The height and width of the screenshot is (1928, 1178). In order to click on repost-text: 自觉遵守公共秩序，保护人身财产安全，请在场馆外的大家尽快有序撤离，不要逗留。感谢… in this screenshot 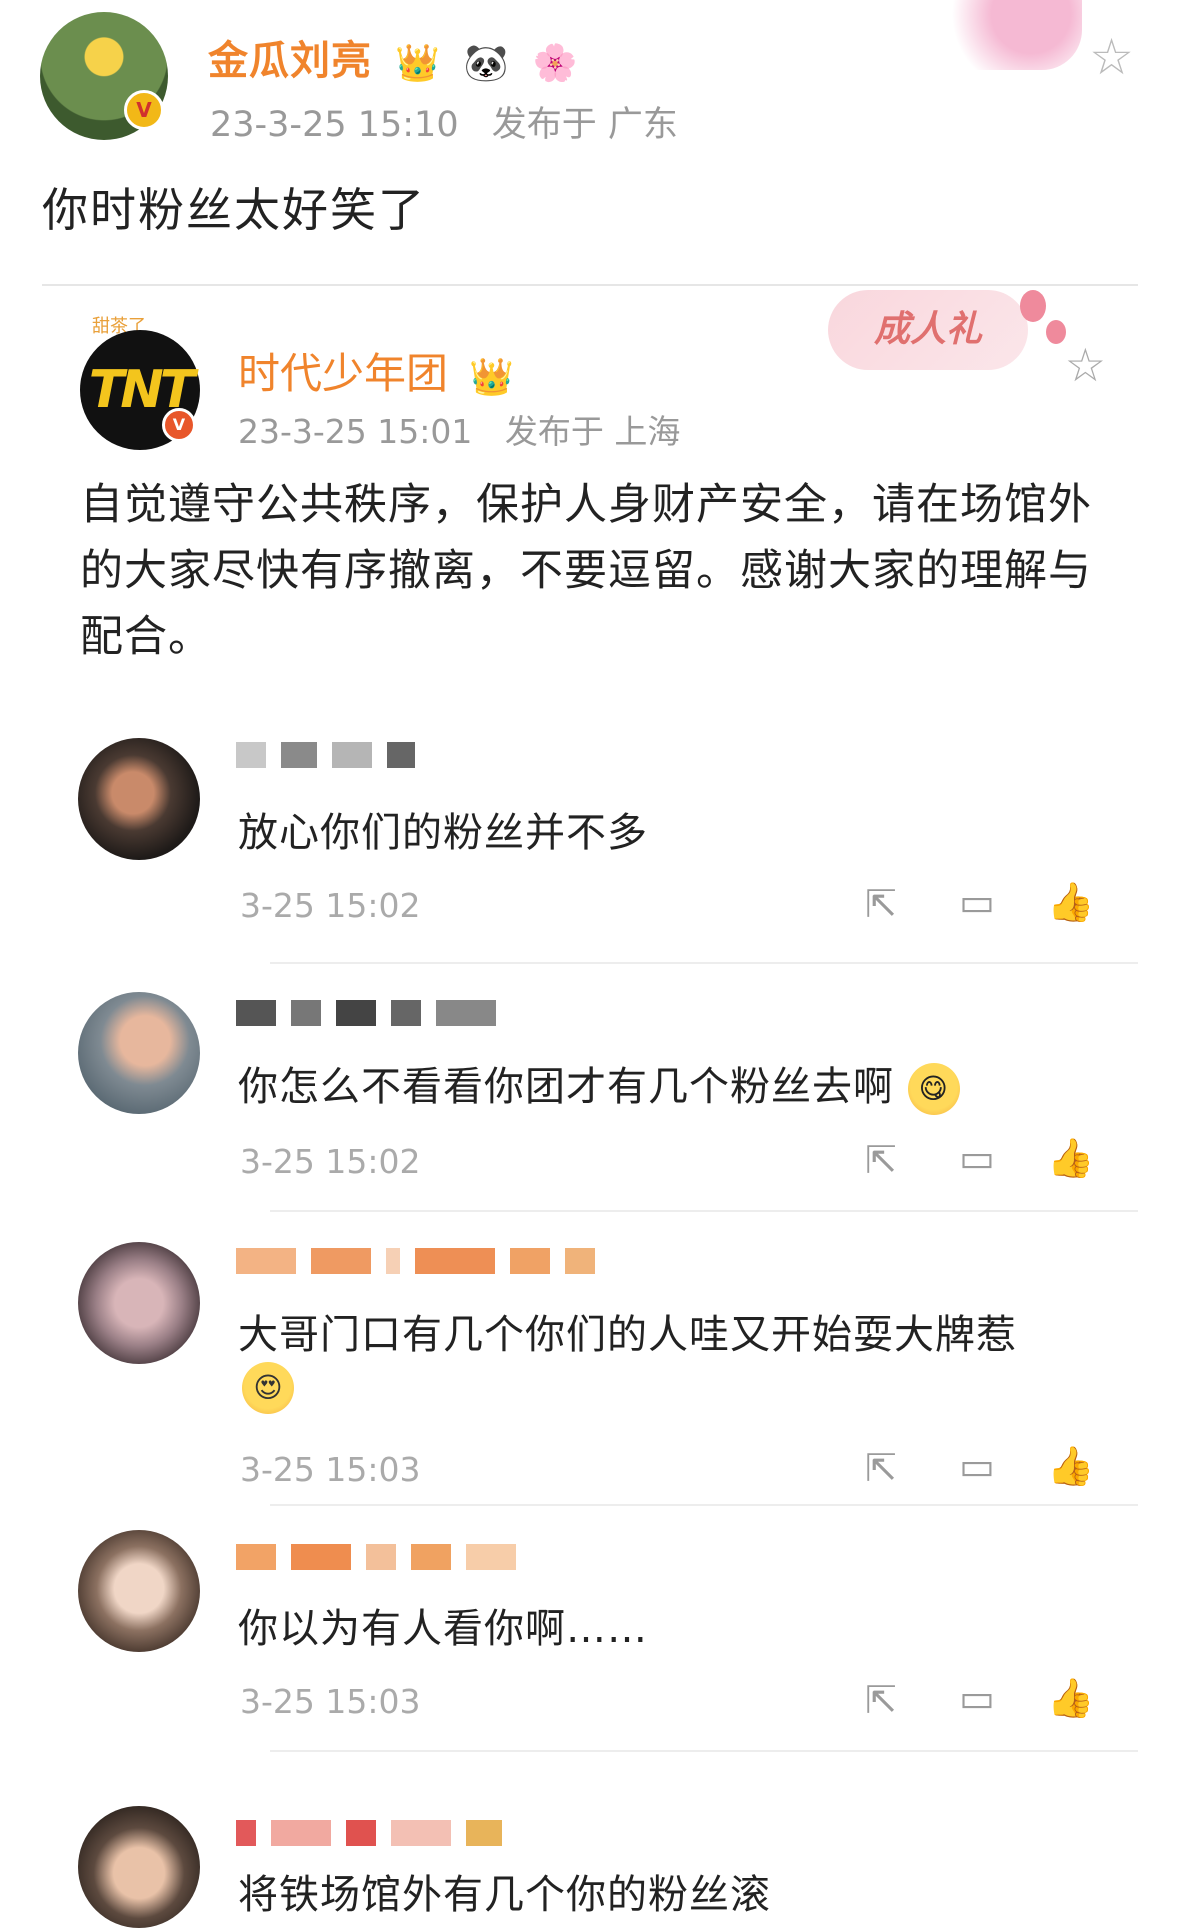, I will do `click(586, 571)`.